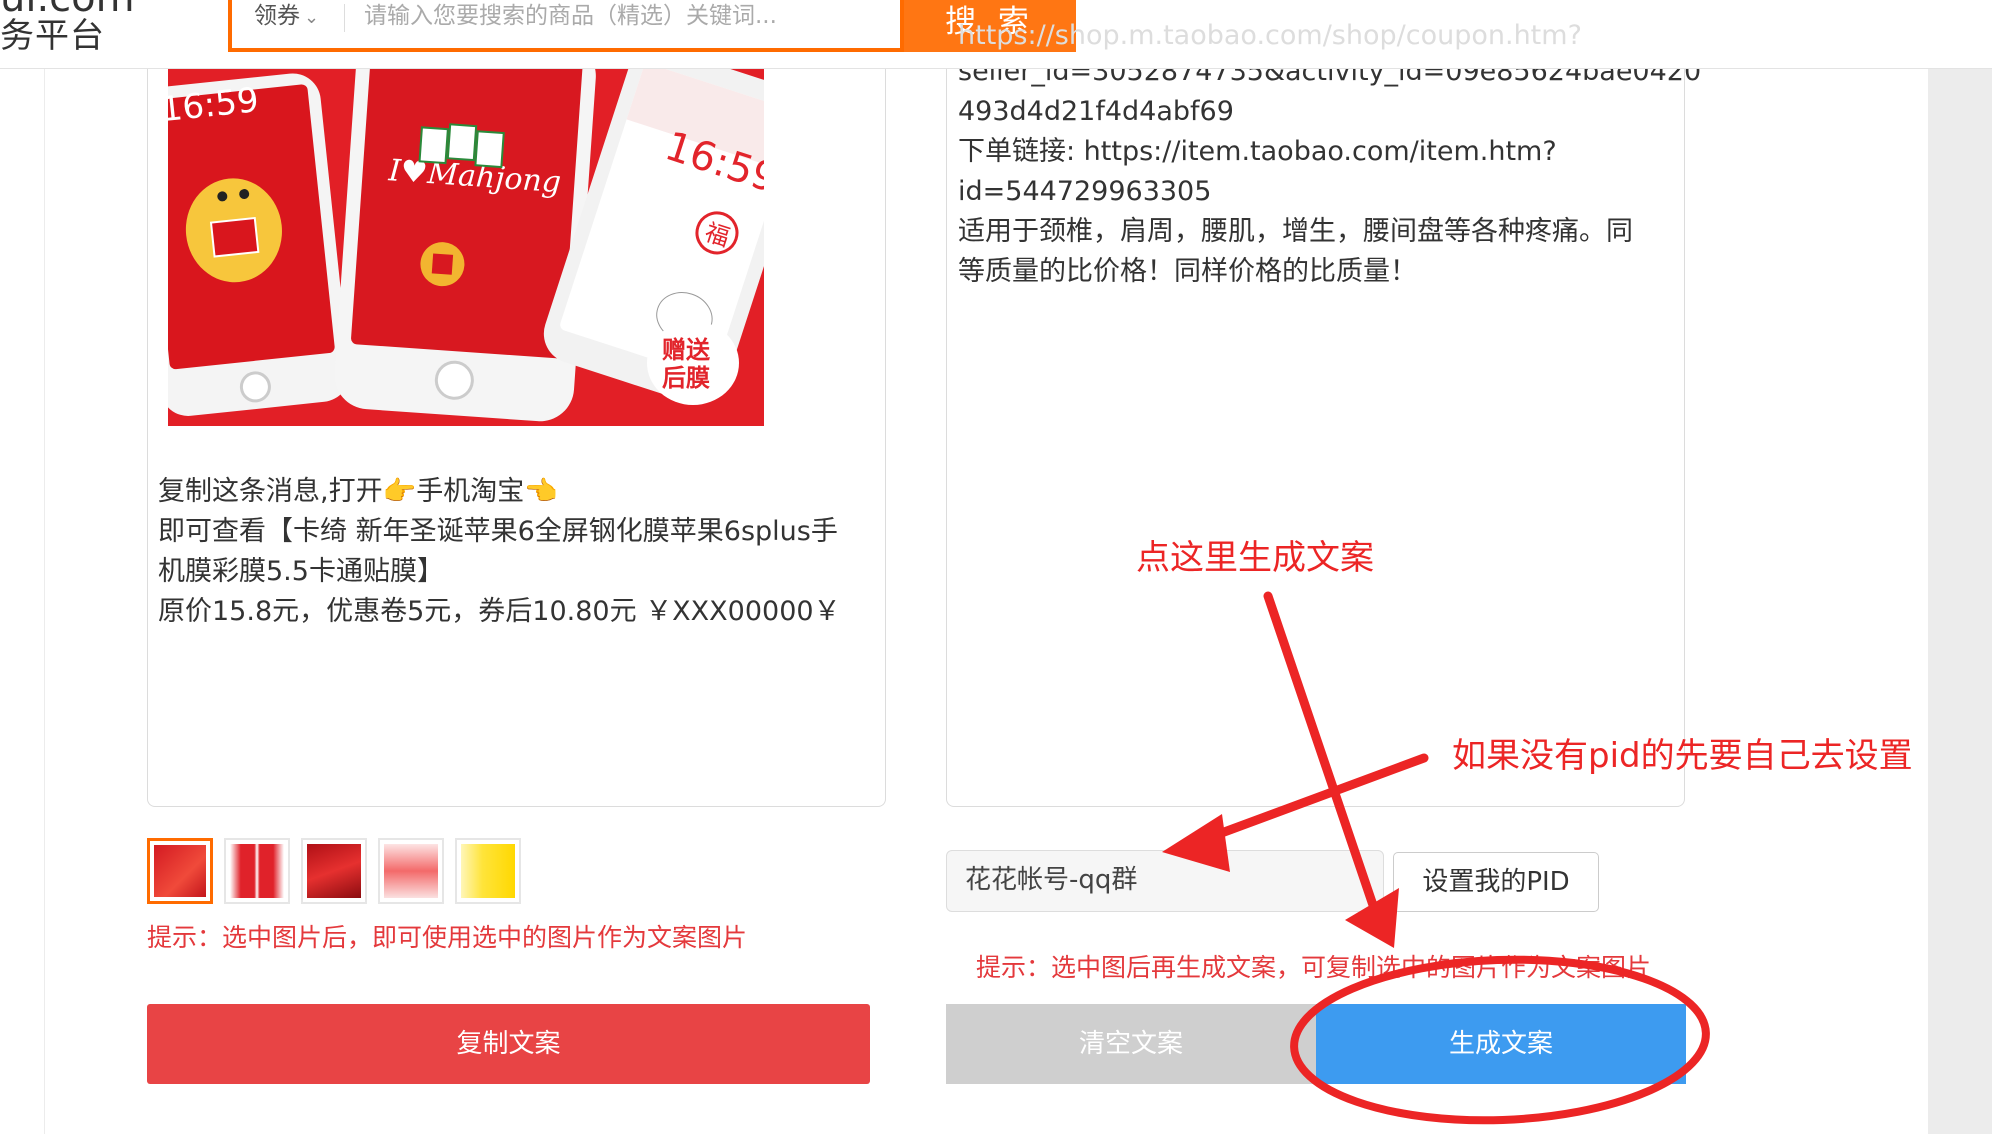  I want to click on chevron-down-icon: ⌄, so click(312, 17).